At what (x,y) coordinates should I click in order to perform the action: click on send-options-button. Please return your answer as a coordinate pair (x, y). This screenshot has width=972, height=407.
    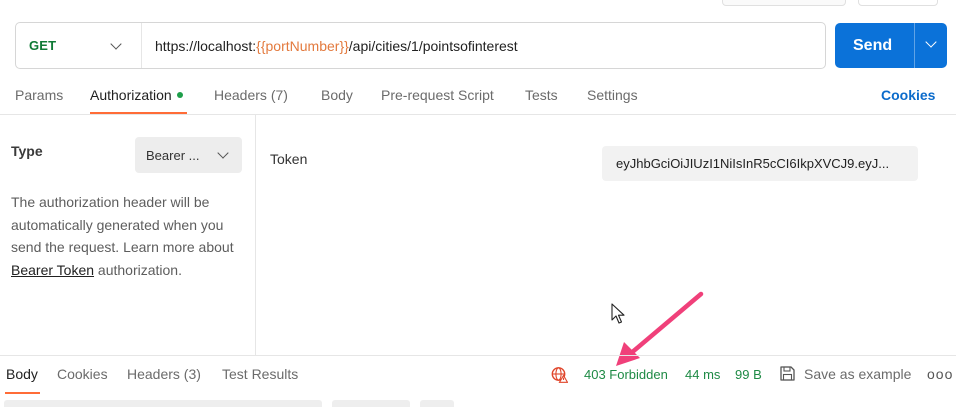
    Looking at the image, I should click on (930, 45).